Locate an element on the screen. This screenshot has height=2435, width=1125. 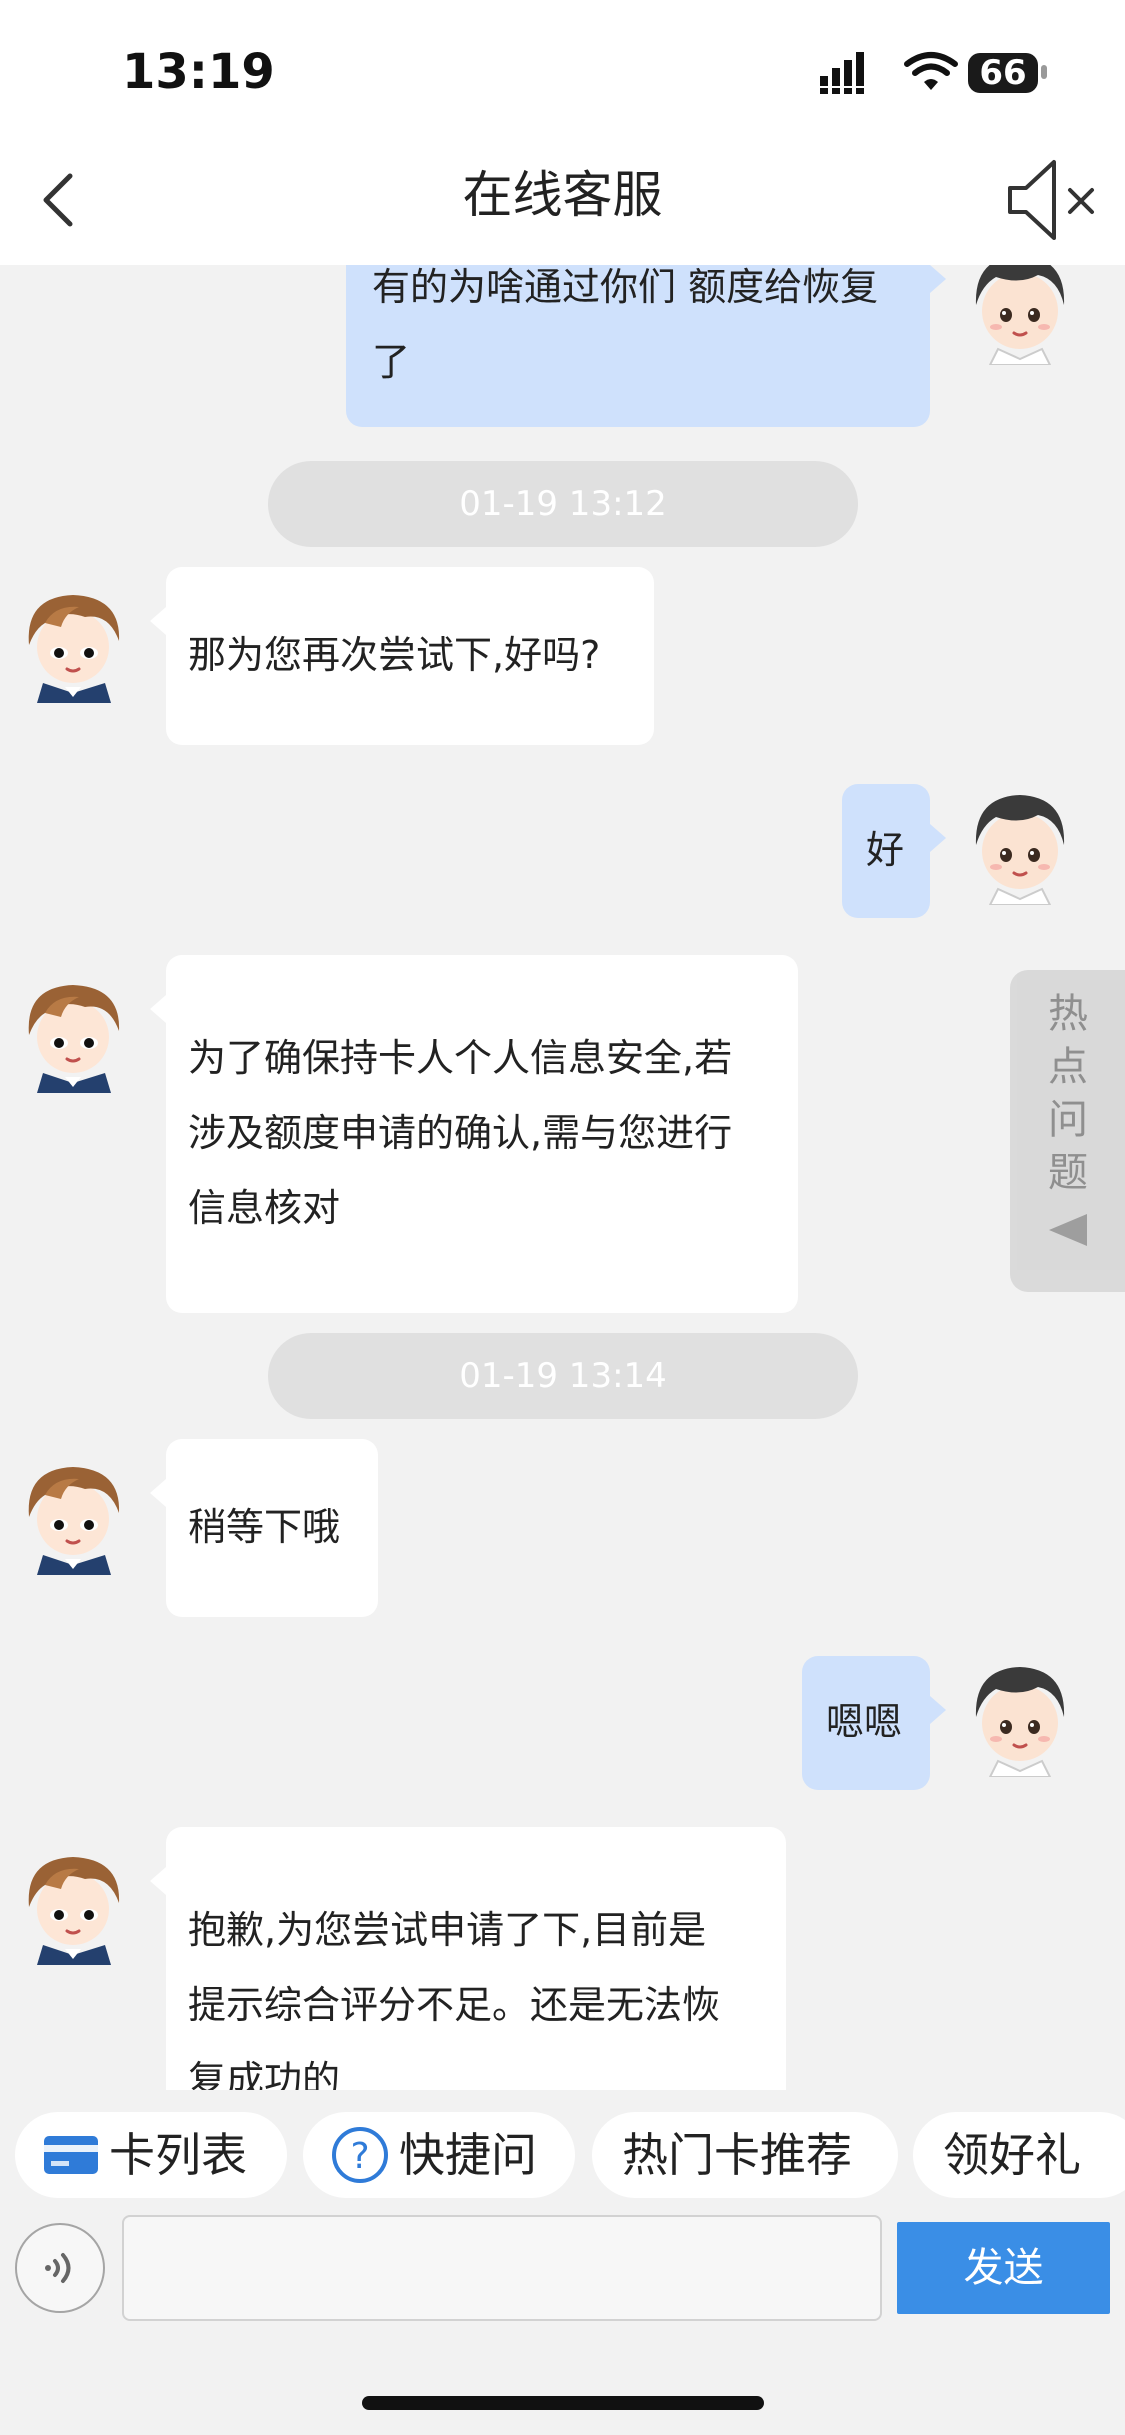
mute-button is located at coordinates (1052, 200).